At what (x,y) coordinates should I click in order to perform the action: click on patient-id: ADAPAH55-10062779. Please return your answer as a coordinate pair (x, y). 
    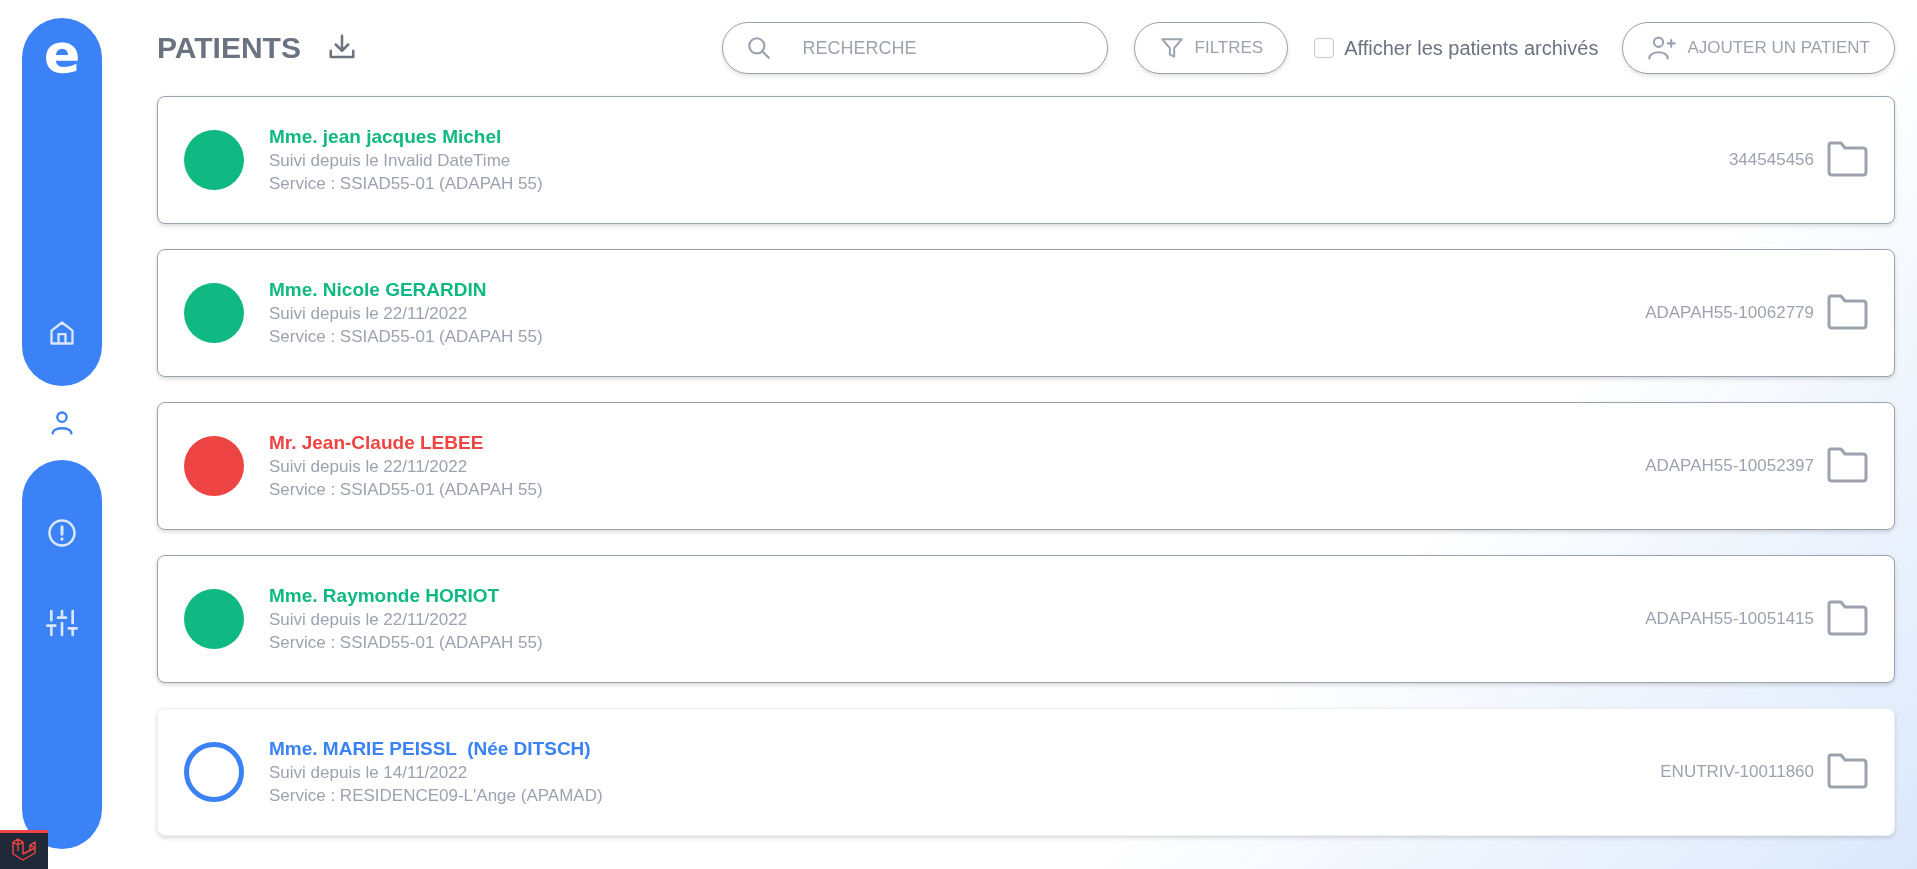
    Looking at the image, I should click on (1729, 313).